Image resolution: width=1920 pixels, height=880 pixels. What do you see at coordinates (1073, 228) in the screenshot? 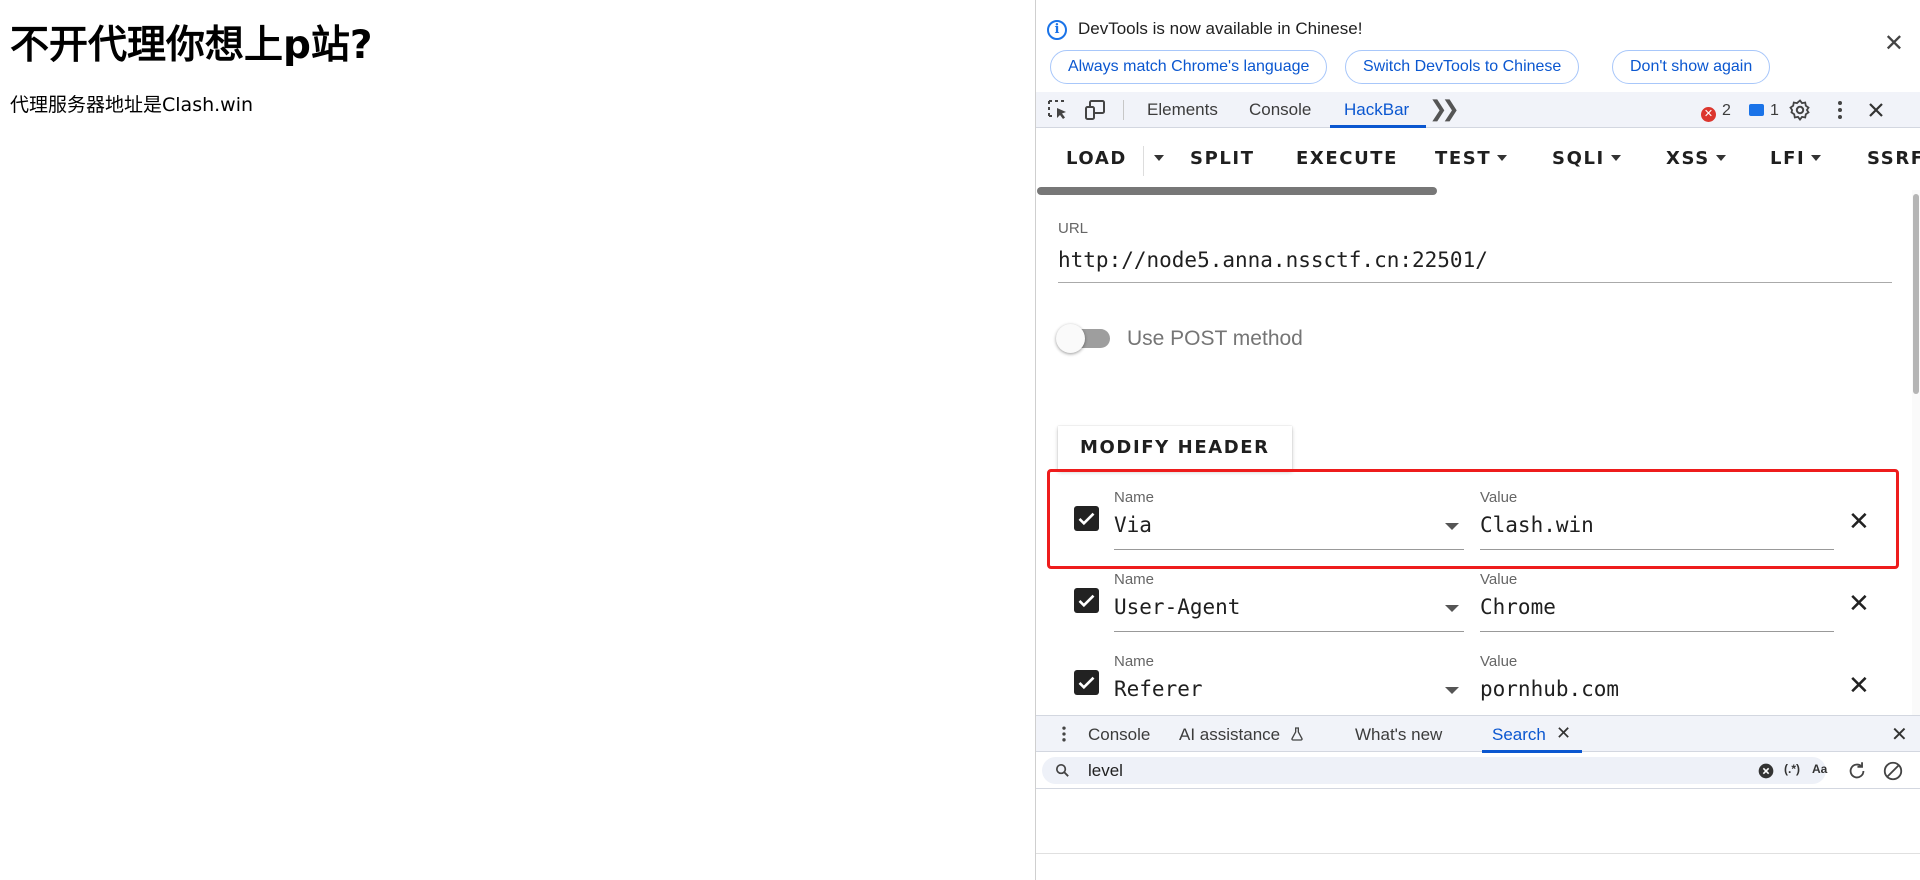
I see `url-label: URL` at bounding box center [1073, 228].